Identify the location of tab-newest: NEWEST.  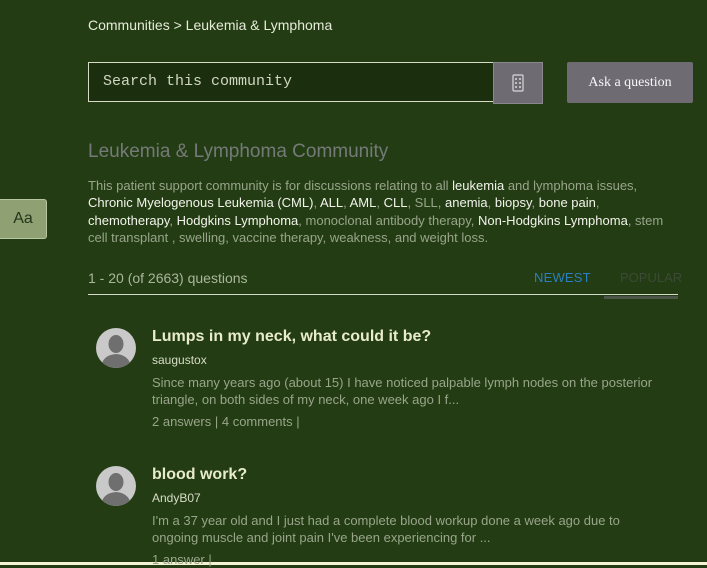
(562, 277).